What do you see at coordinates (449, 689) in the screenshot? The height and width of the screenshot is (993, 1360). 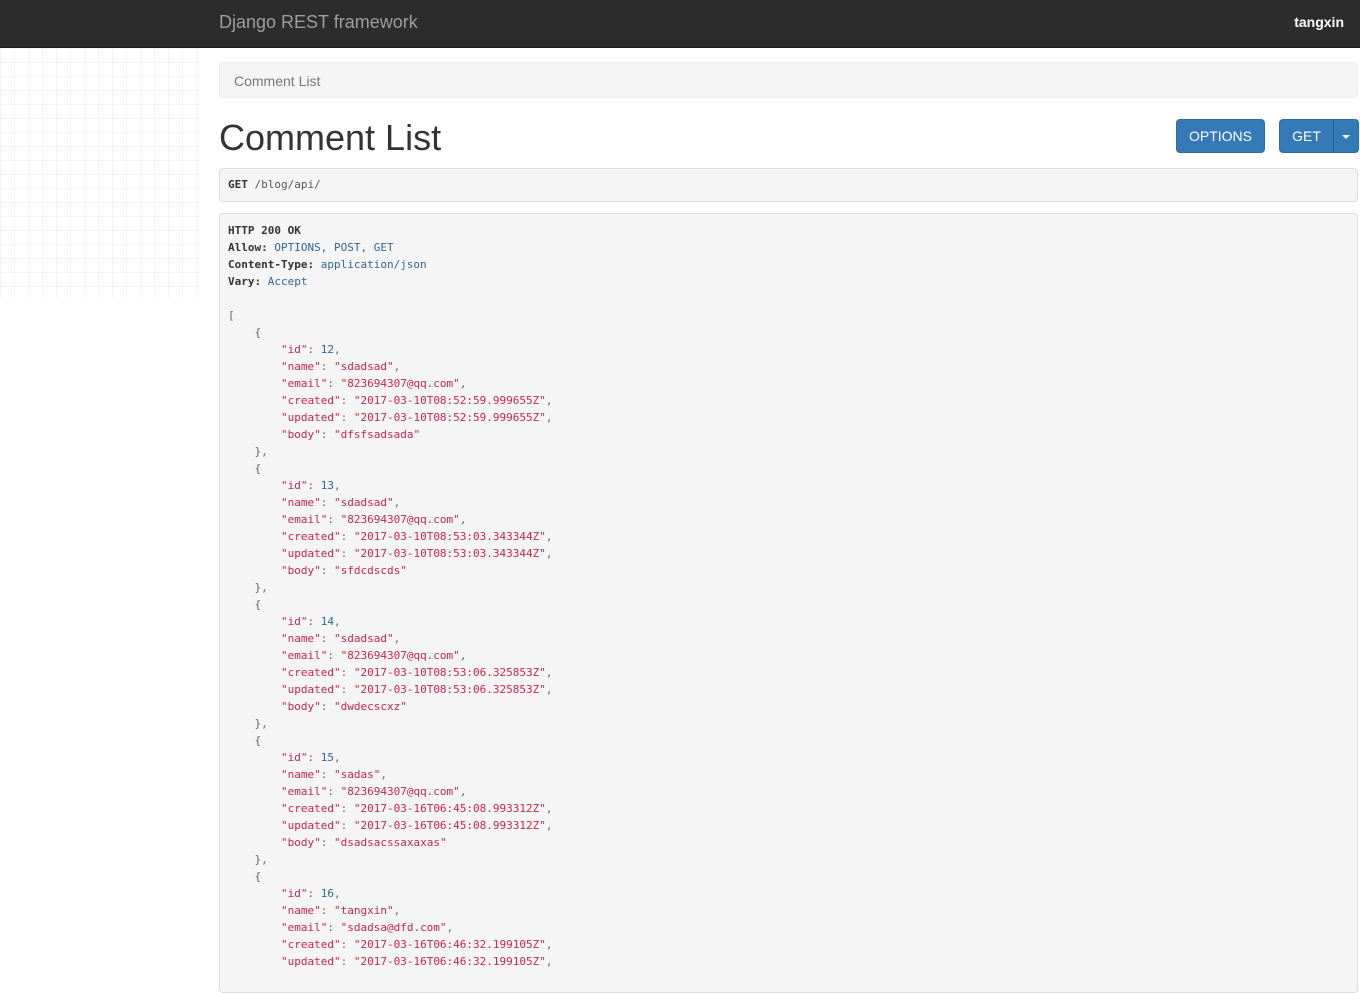 I see `json-value-updated: "2017-03-10T08:53:06.325853Z"` at bounding box center [449, 689].